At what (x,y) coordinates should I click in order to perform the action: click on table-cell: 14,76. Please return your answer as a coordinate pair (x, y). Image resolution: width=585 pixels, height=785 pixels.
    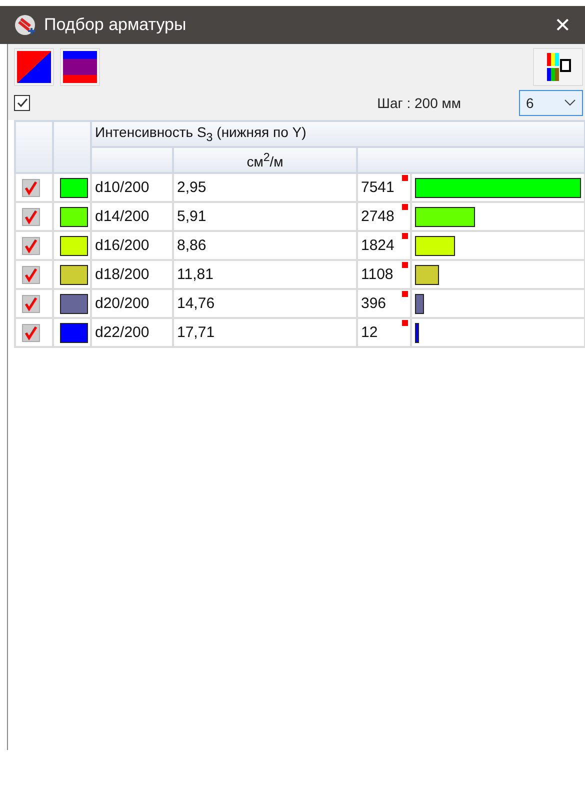
    Looking at the image, I should click on (265, 303).